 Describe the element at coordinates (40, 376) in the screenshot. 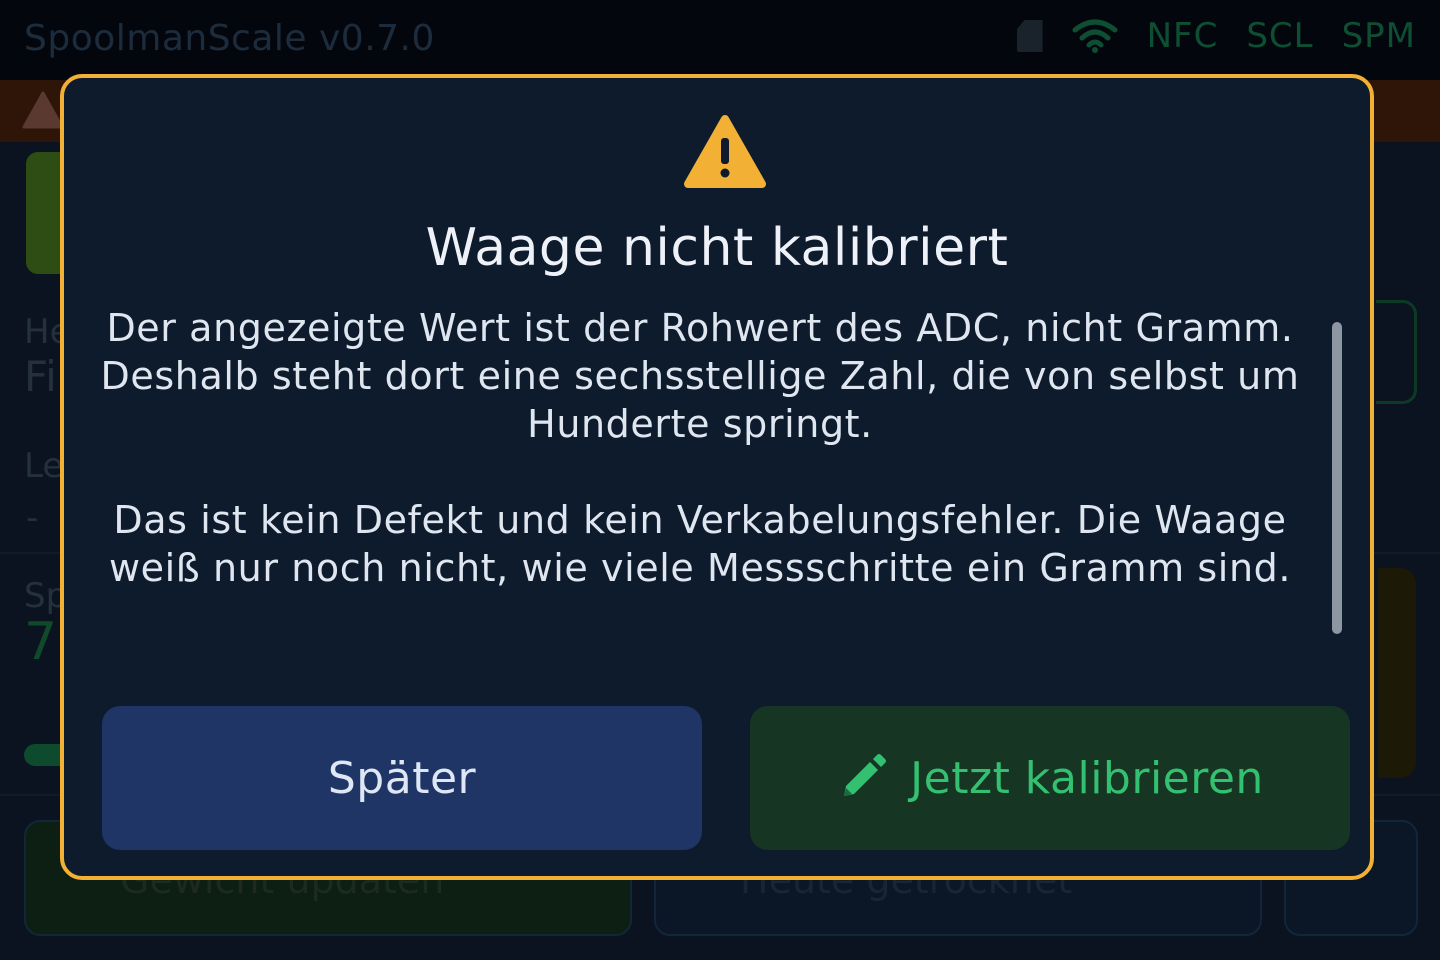

I see `bg-value-fi: Fi` at that location.